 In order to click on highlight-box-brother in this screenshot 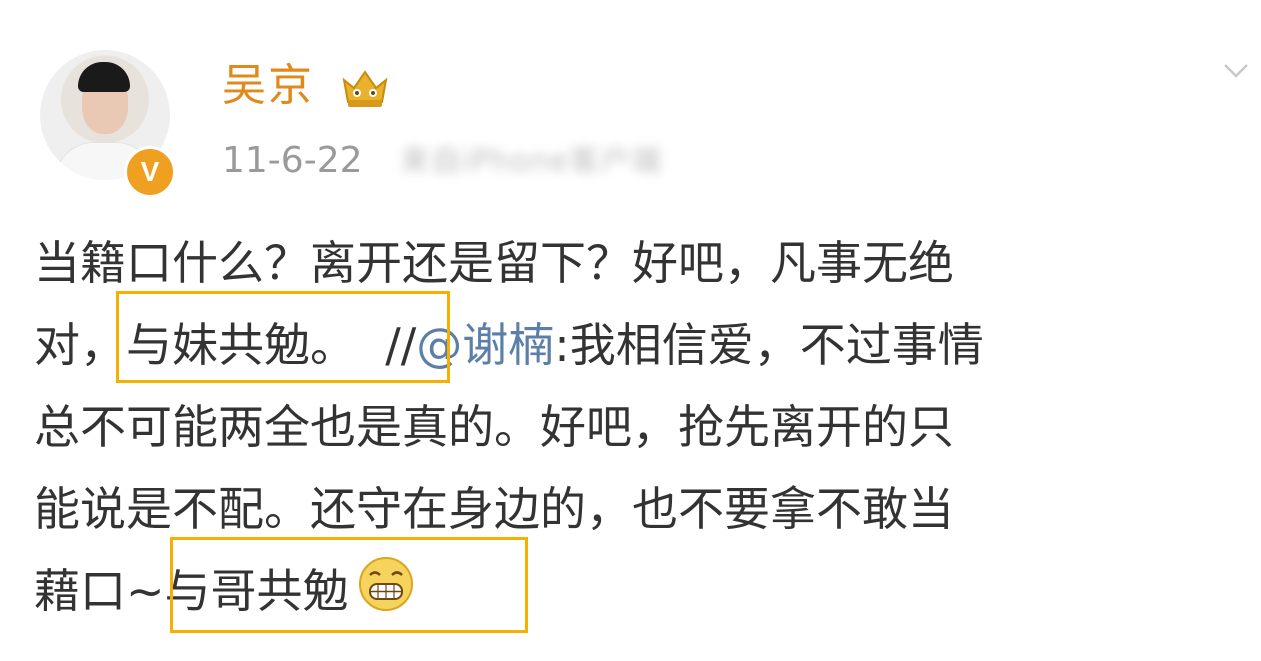, I will do `click(349, 585)`.